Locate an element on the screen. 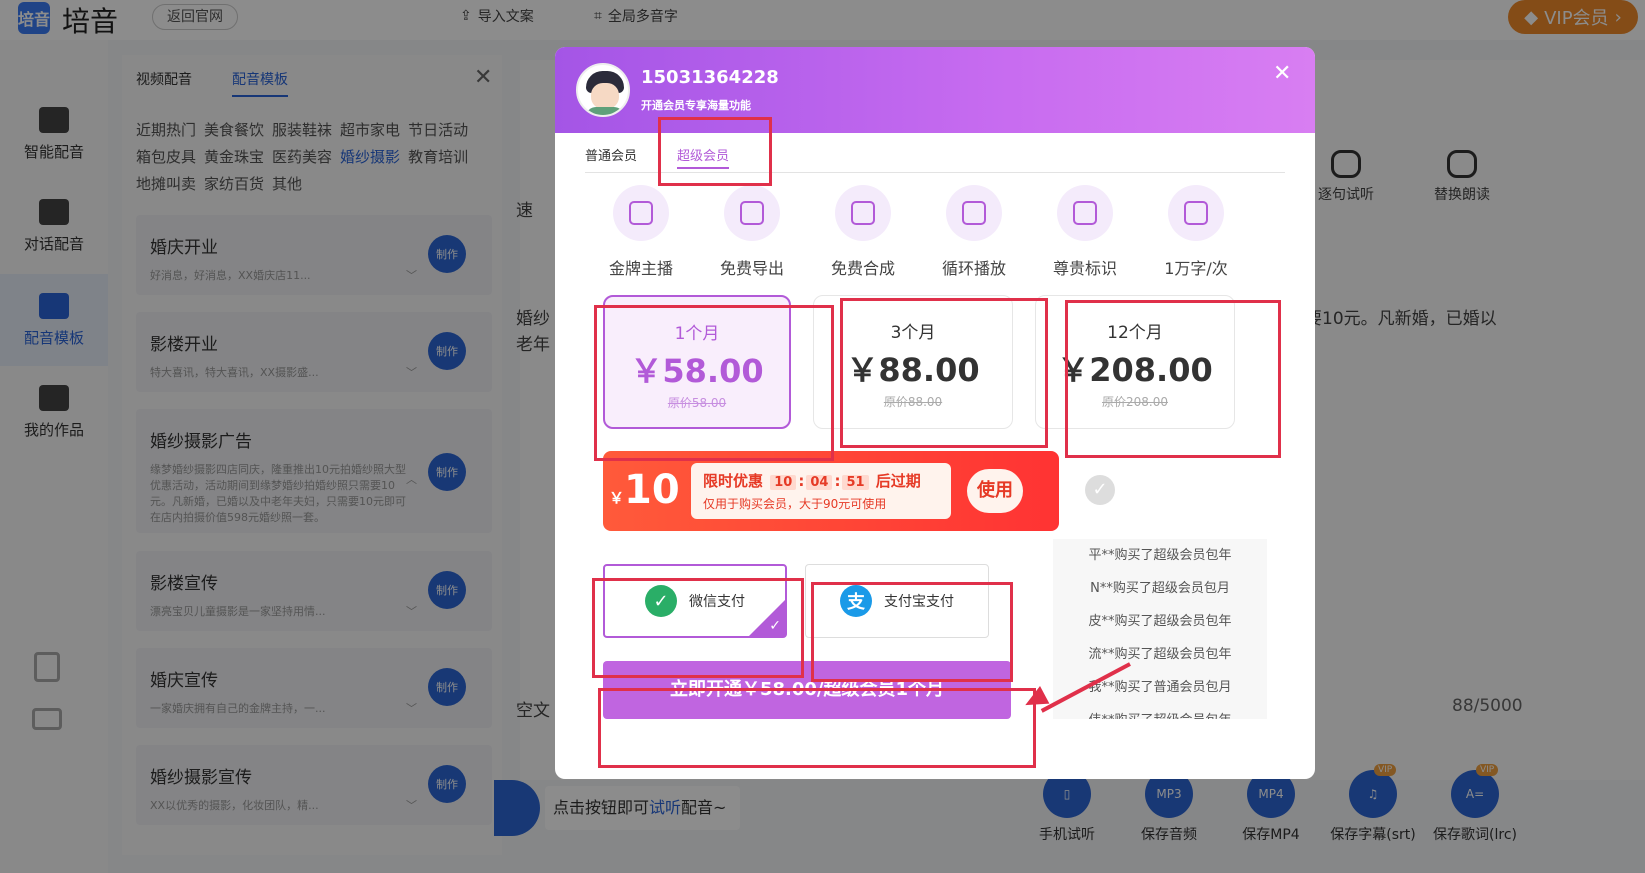  diamond-icon is located at coordinates (1085, 213).